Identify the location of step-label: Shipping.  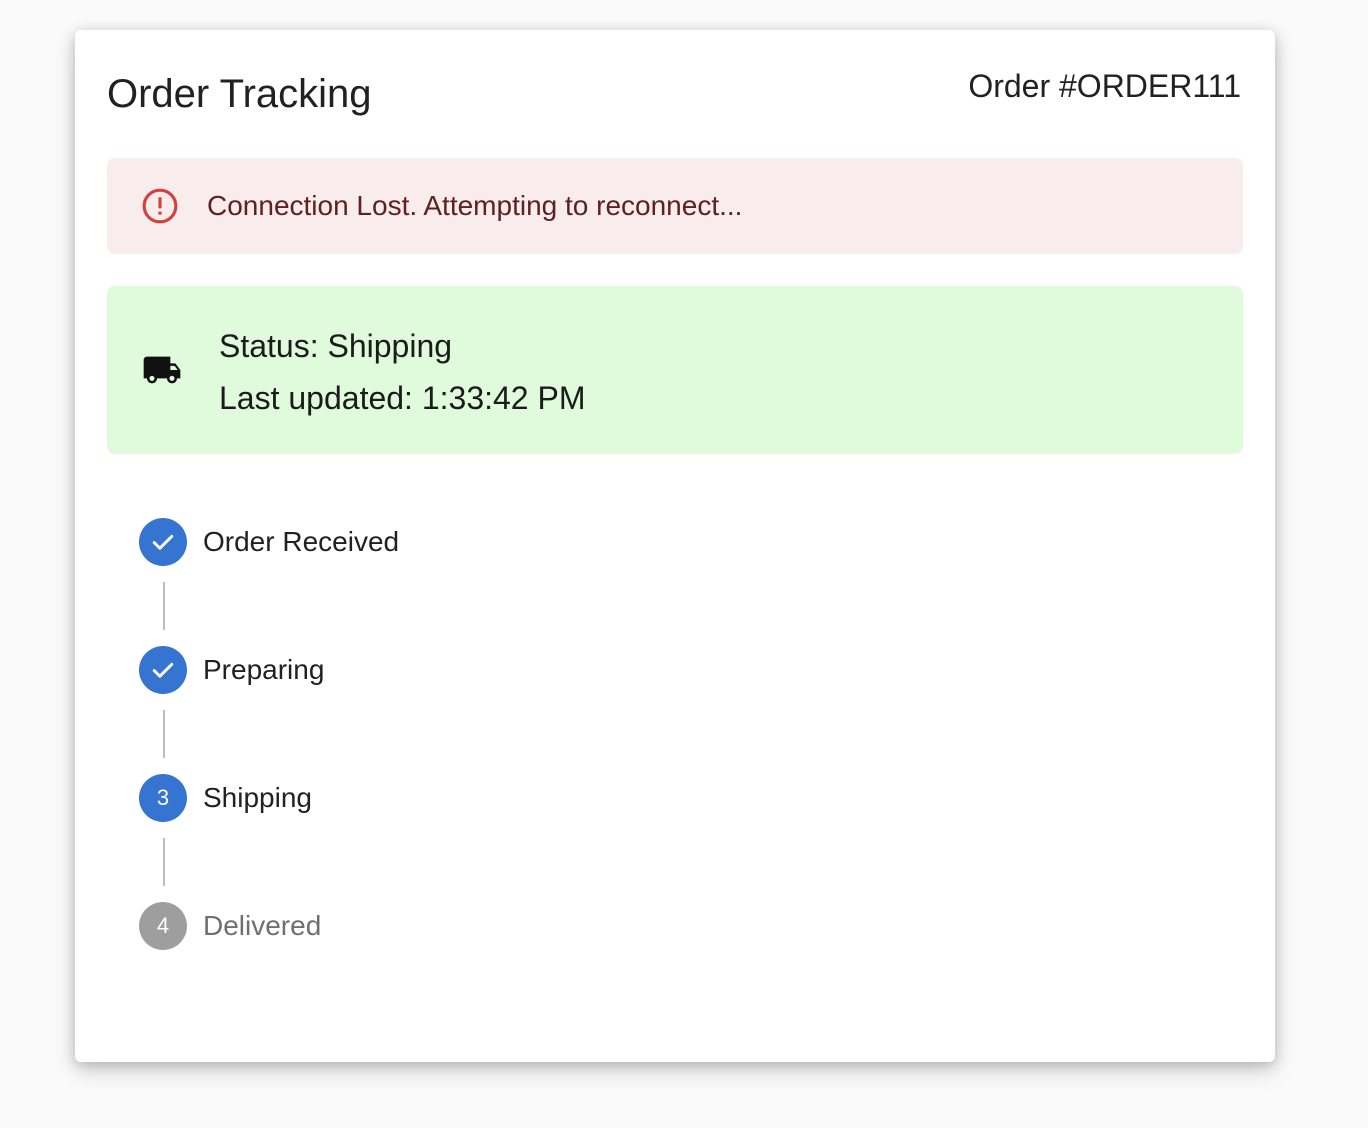
(257, 797).